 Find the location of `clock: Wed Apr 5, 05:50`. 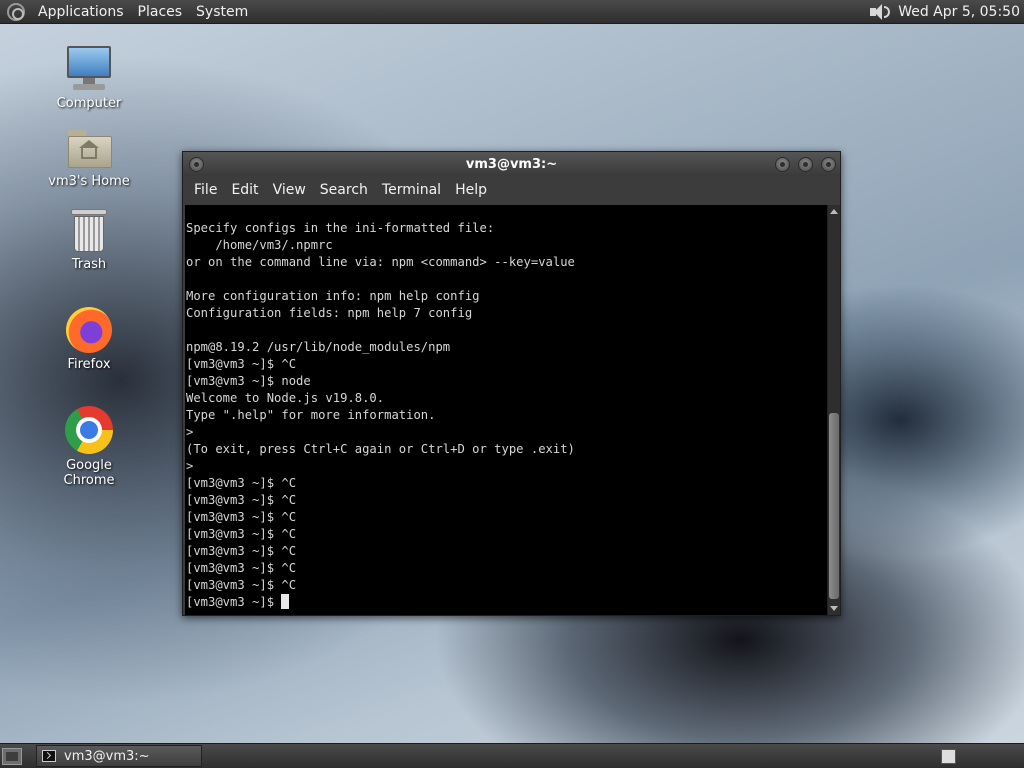

clock: Wed Apr 5, 05:50 is located at coordinates (959, 12).